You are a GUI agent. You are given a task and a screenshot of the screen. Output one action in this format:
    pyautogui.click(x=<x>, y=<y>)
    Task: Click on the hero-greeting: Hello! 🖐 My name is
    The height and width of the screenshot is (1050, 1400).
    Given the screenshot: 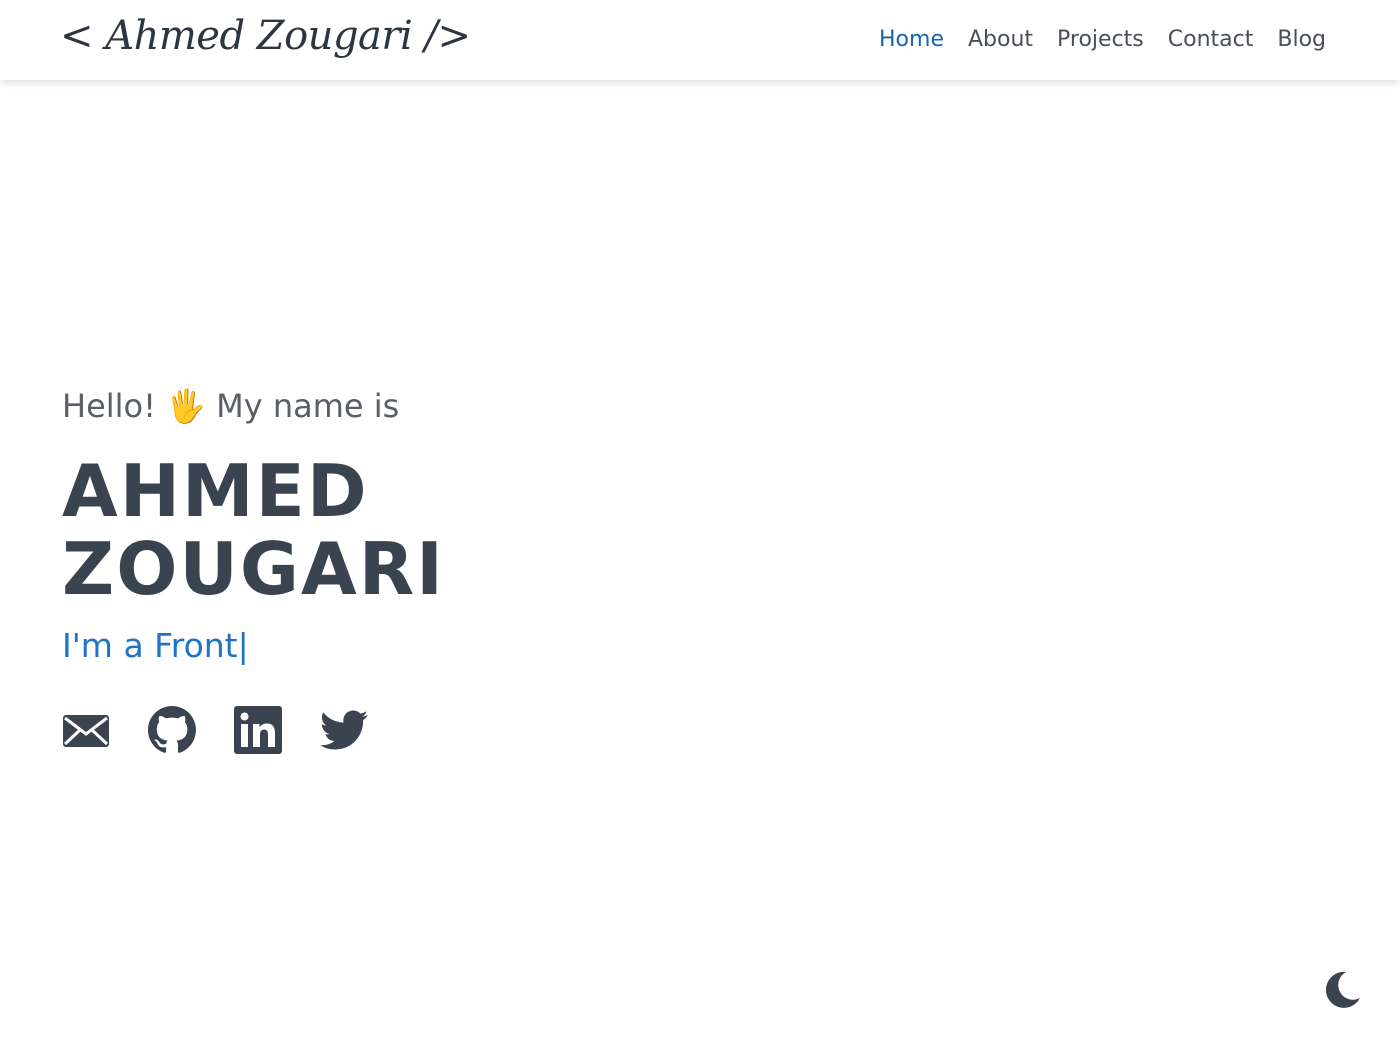 What is the action you would take?
    pyautogui.click(x=231, y=406)
    